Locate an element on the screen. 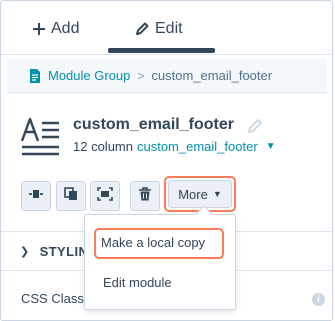  breadcrumb: Module Group > custom_email_footer is located at coordinates (167, 76).